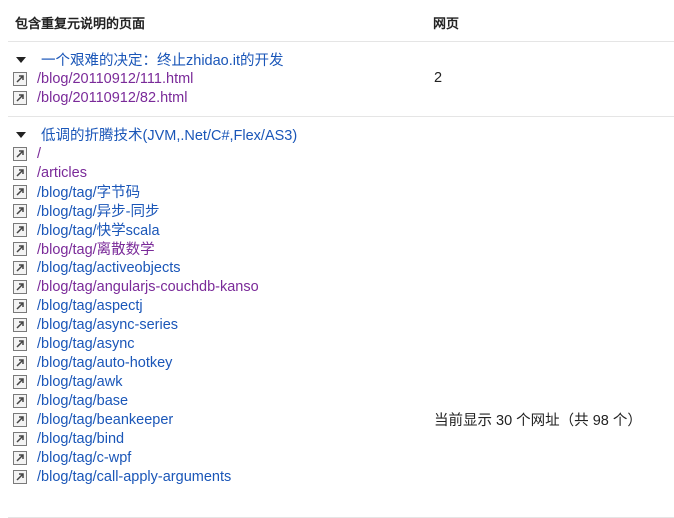  What do you see at coordinates (148, 287) in the screenshot?
I see `page-url-link: /blog/tag/angularjs-couchdb-kanso` at bounding box center [148, 287].